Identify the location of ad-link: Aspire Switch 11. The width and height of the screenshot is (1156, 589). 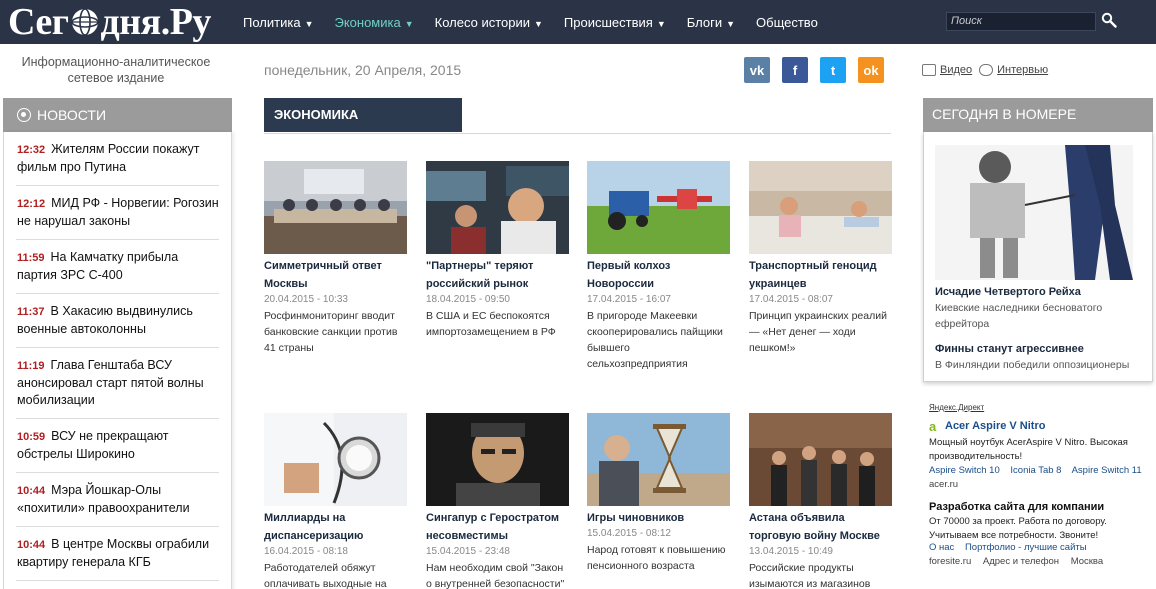
(1107, 470).